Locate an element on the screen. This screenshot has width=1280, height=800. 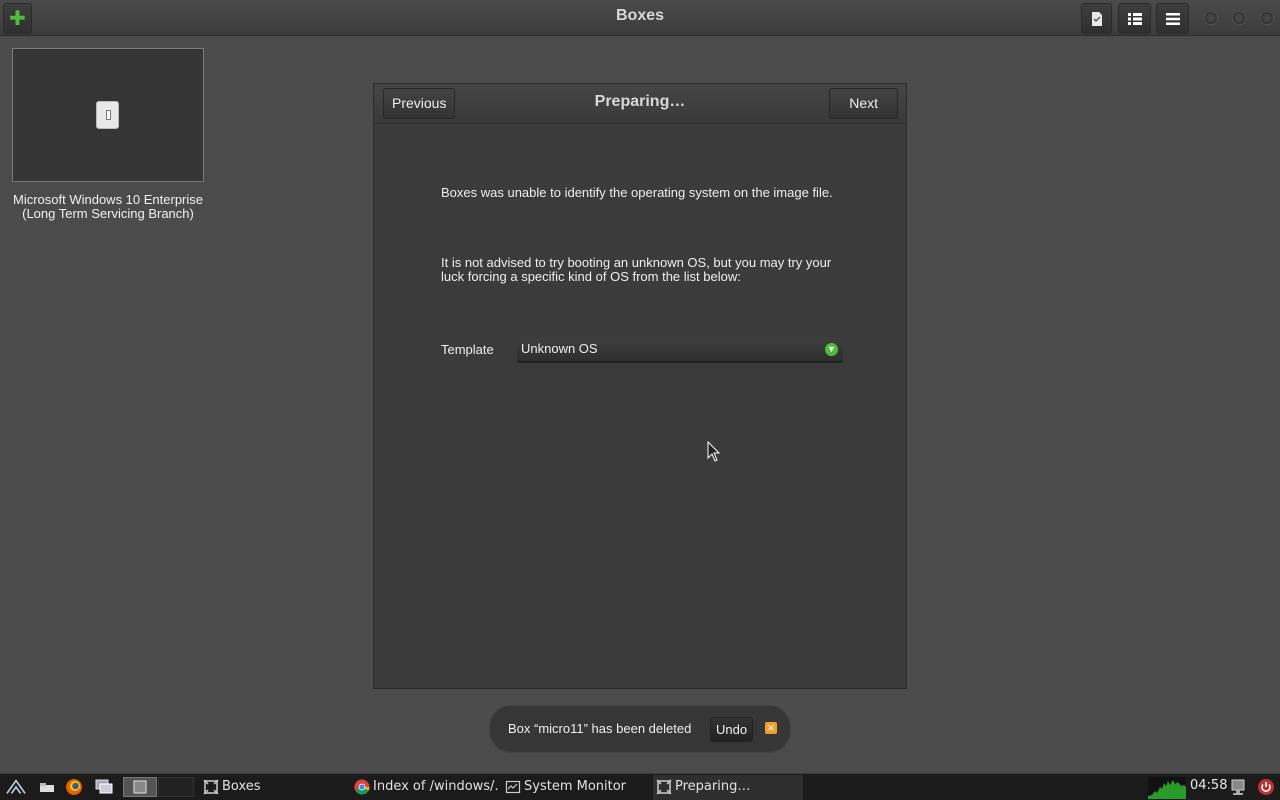
wizard-header: Previous Preparing… Next is located at coordinates (640, 104).